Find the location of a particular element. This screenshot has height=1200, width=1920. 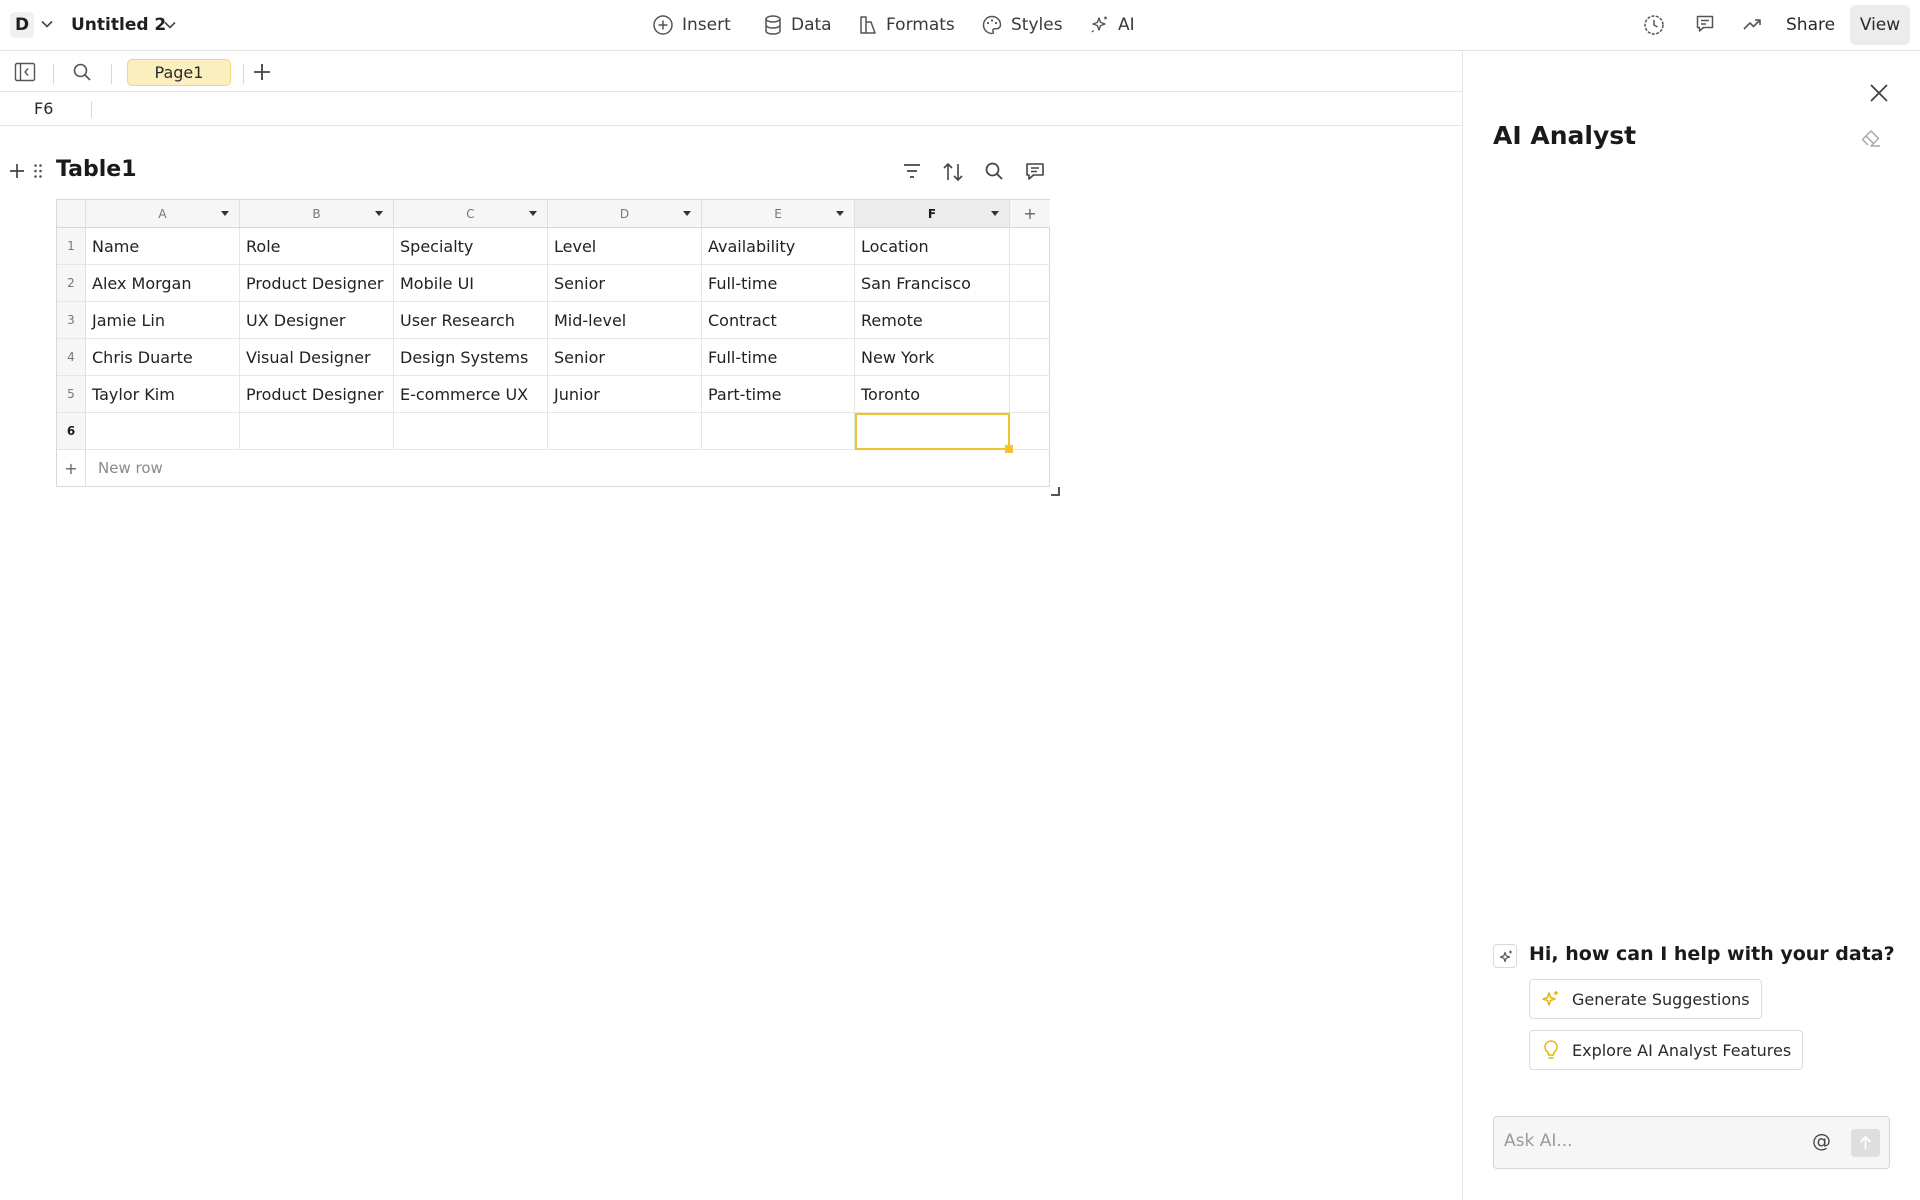

column-header-b: B is located at coordinates (317, 214).